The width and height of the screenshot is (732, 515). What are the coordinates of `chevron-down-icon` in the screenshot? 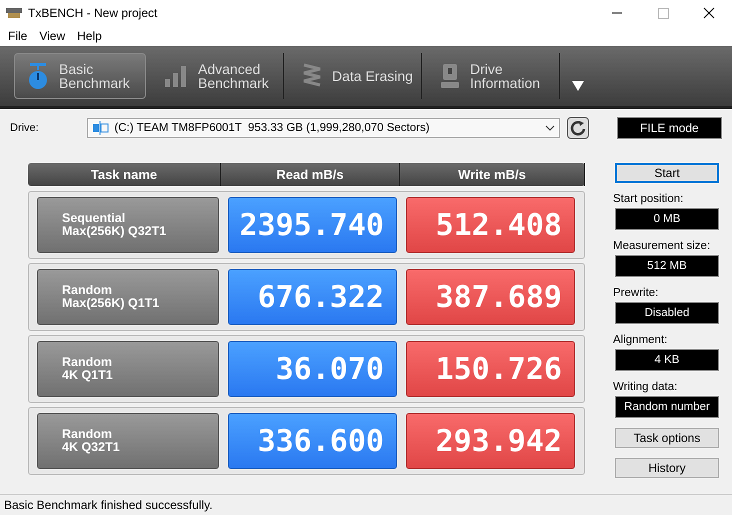 It's located at (549, 128).